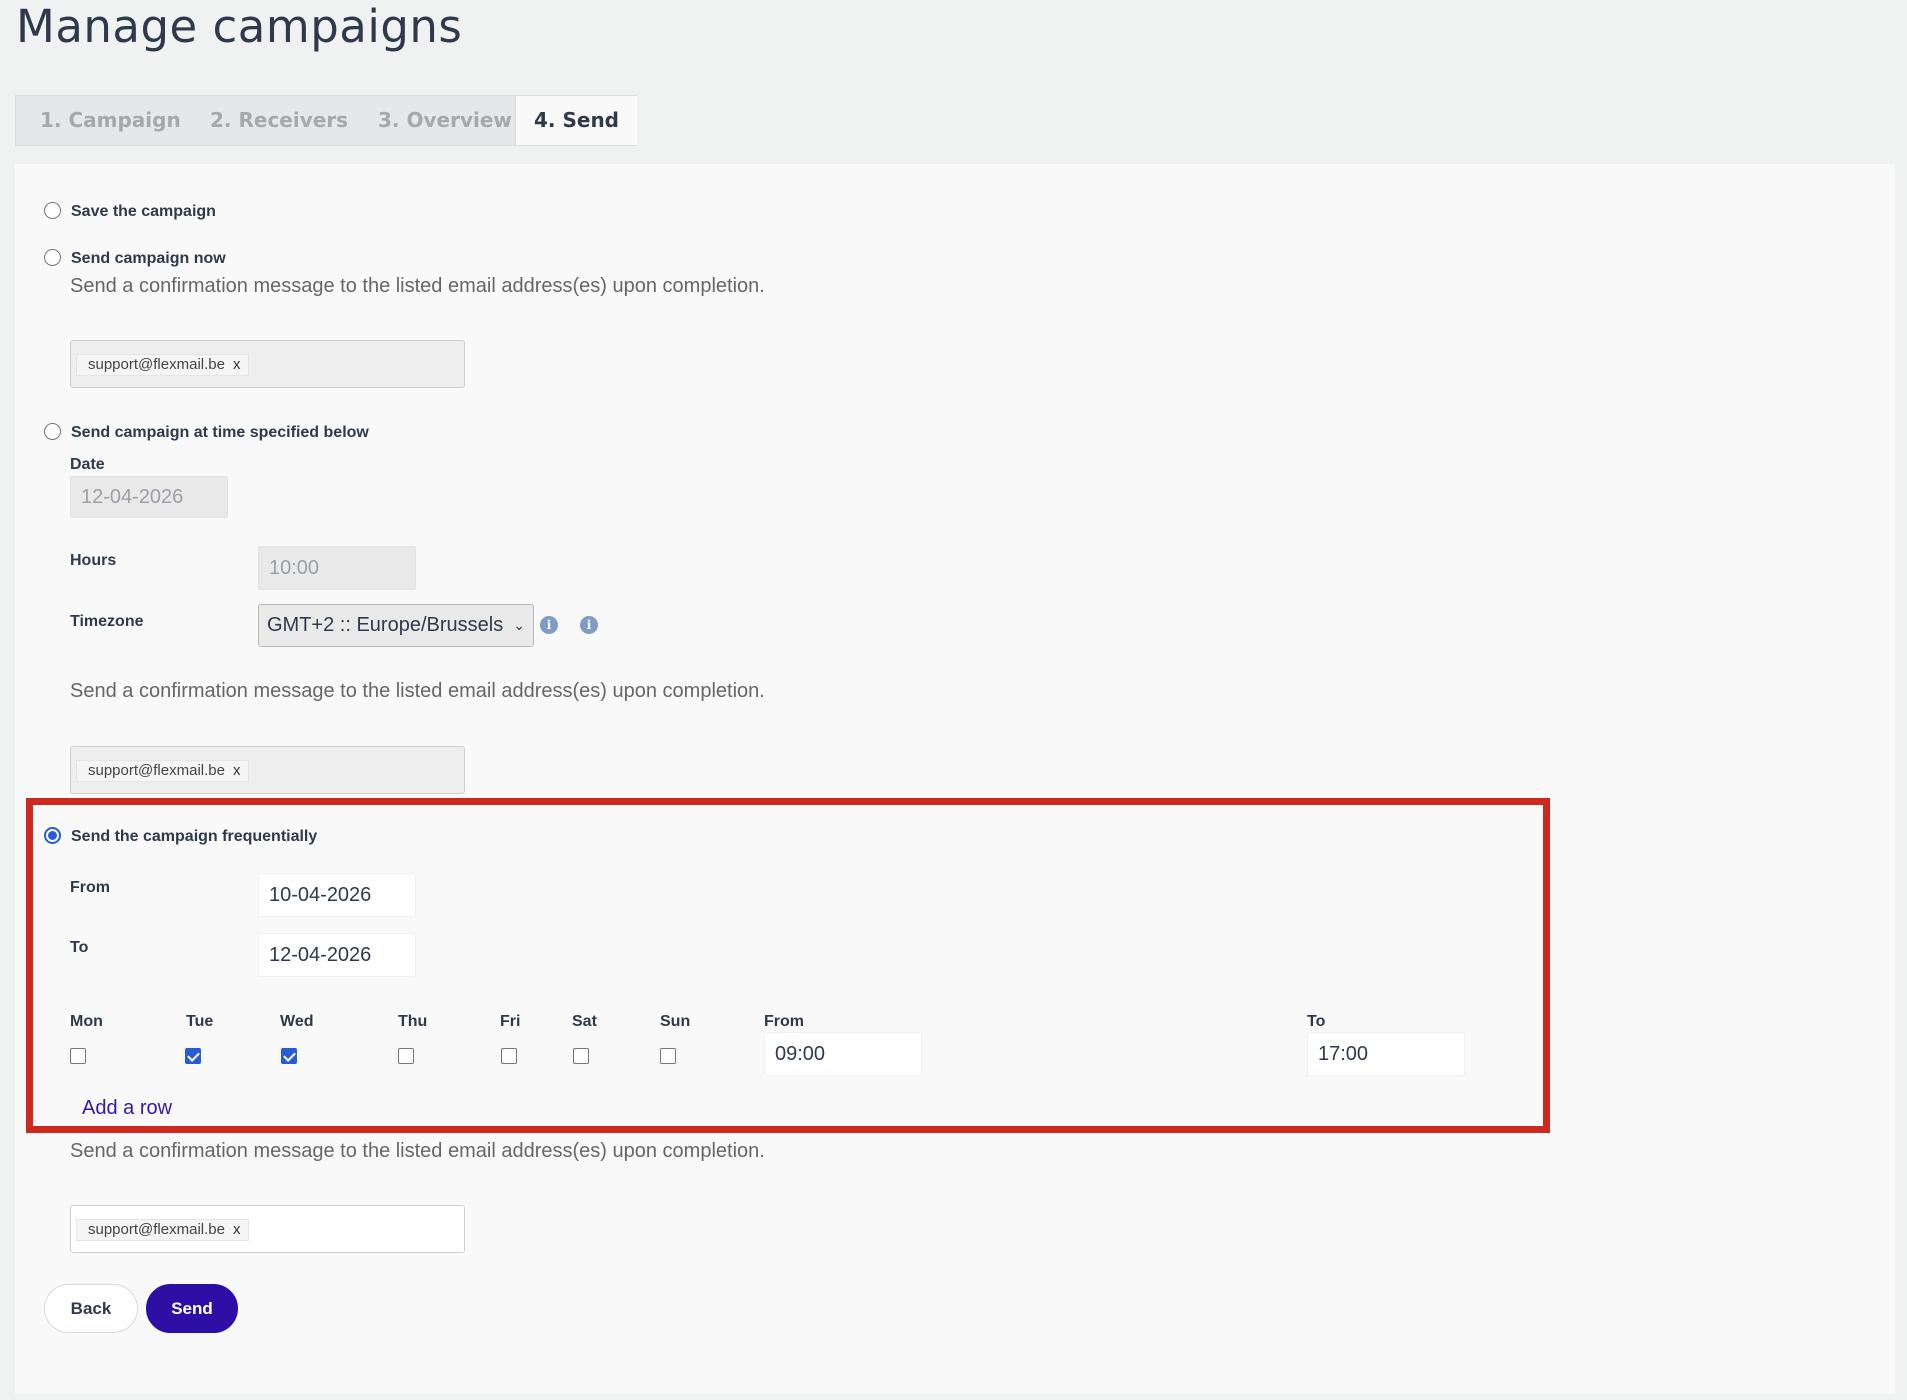  Describe the element at coordinates (519, 625) in the screenshot. I see `chevron-down-icon: ⌄` at that location.